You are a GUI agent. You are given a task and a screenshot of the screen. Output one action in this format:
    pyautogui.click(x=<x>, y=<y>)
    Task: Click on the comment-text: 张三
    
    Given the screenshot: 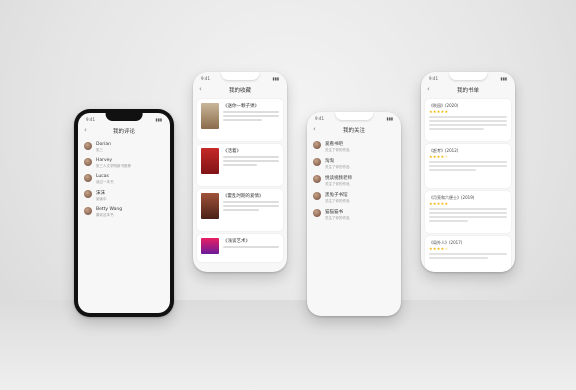 What is the action you would take?
    pyautogui.click(x=99, y=150)
    